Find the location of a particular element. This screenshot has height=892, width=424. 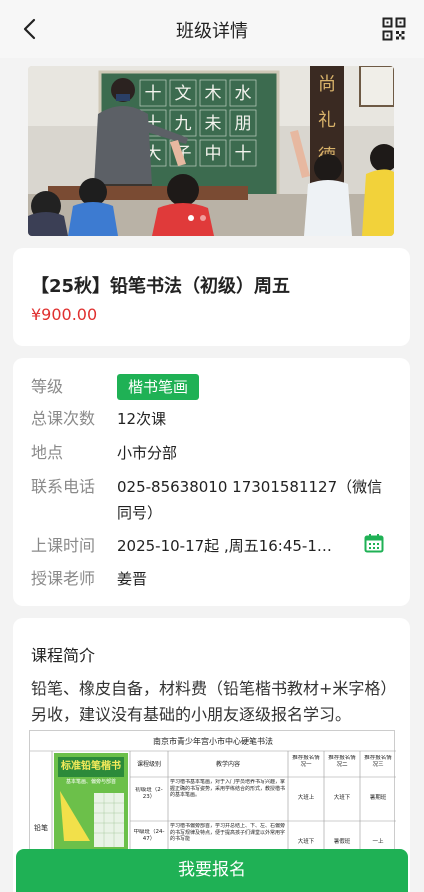

level-label: 等级 is located at coordinates (47, 386).